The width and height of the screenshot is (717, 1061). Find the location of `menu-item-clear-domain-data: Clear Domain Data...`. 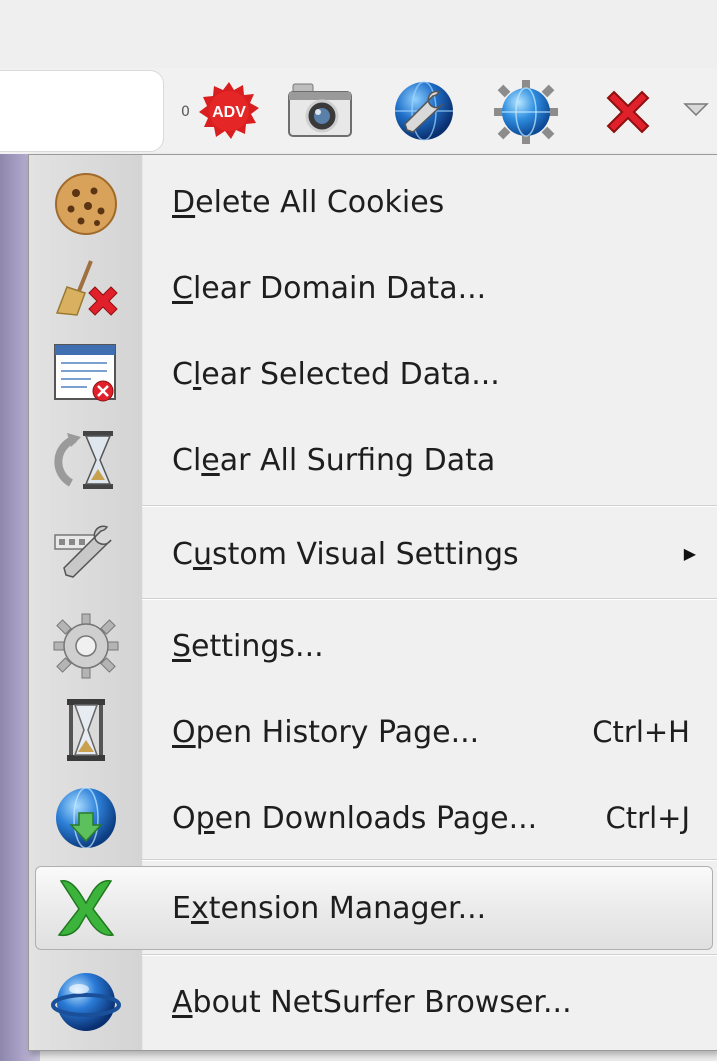

menu-item-clear-domain-data: Clear Domain Data... is located at coordinates (373, 286).